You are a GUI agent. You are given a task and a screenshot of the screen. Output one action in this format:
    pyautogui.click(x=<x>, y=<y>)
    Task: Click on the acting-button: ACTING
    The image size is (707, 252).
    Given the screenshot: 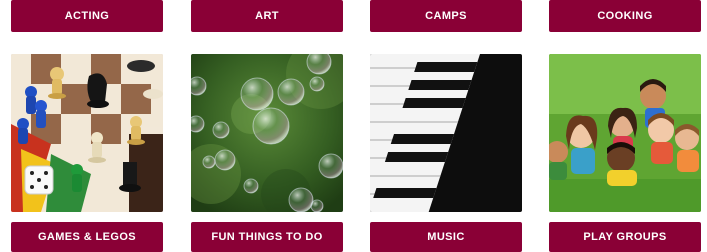 What is the action you would take?
    pyautogui.click(x=87, y=16)
    